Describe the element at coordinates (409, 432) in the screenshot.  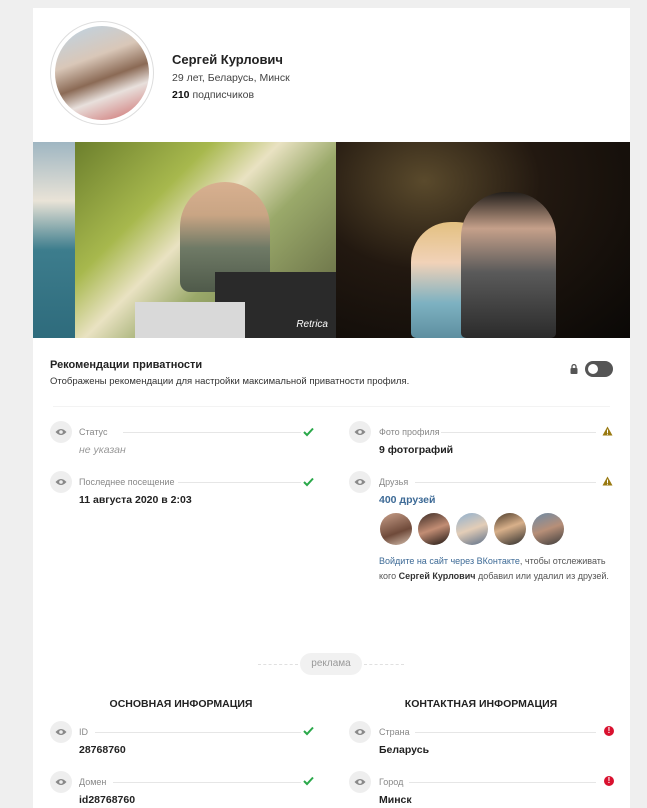
I see `field-label-photo: Фото профиля` at that location.